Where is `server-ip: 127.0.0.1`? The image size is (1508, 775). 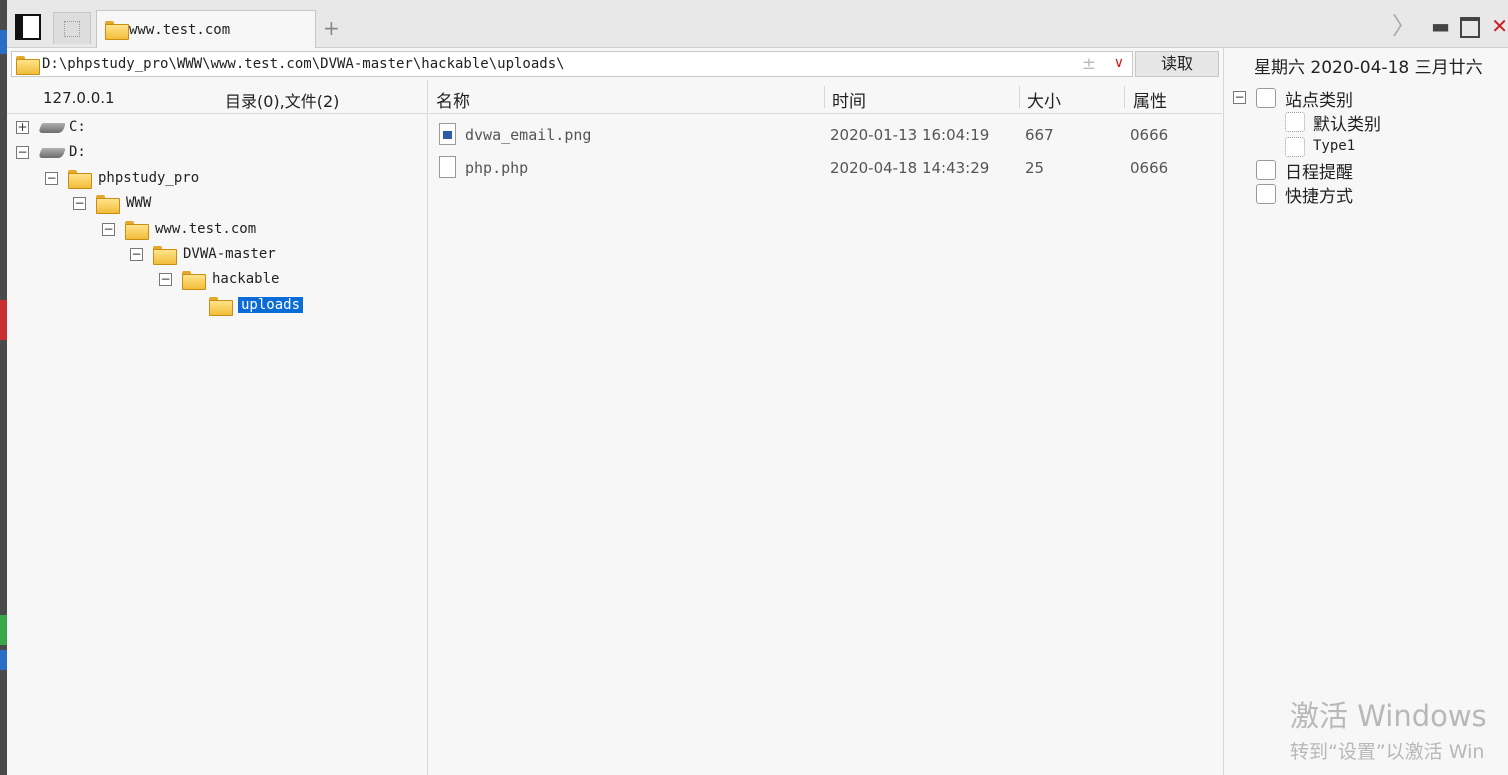 server-ip: 127.0.0.1 is located at coordinates (79, 98).